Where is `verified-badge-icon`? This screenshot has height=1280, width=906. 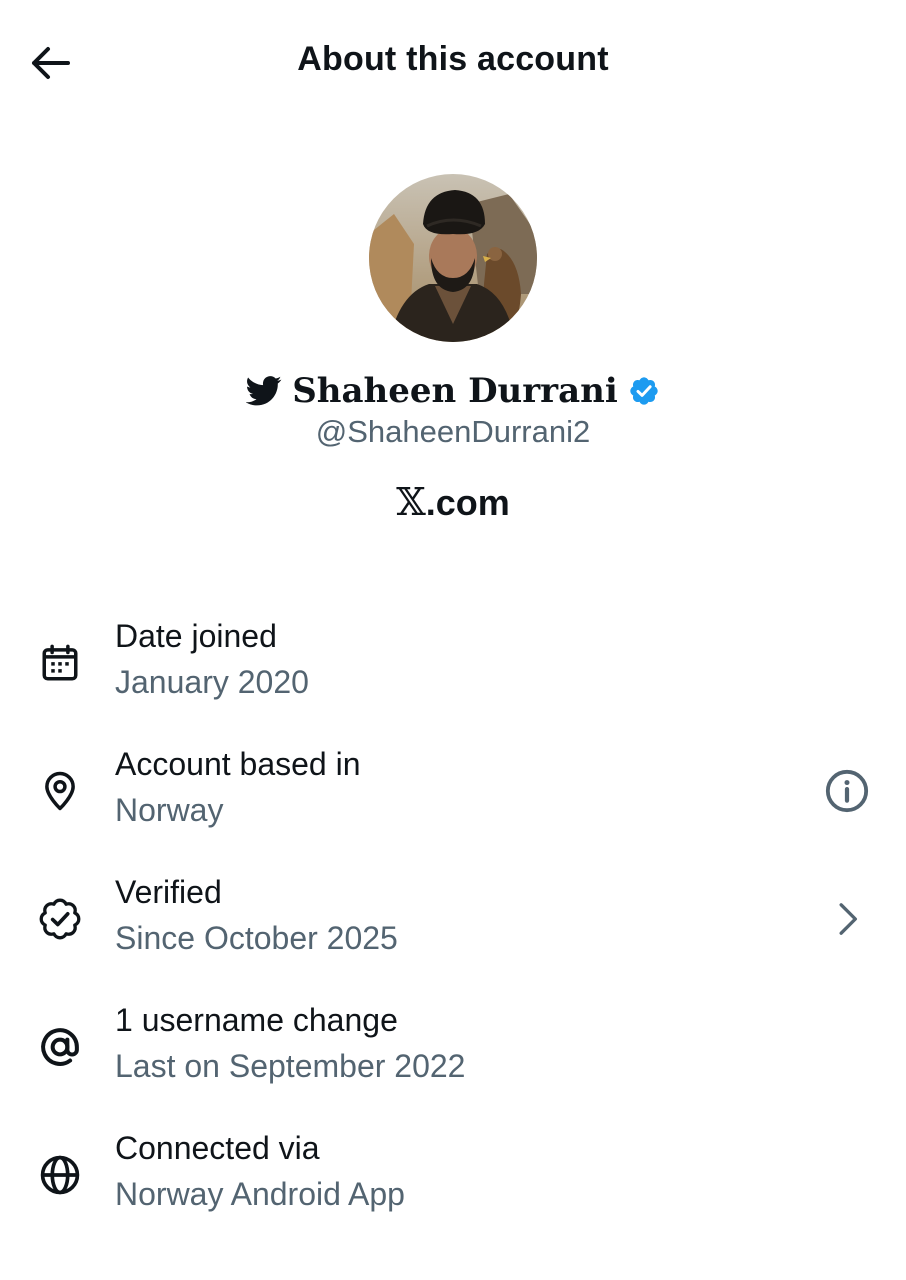
verified-badge-icon is located at coordinates (644, 391).